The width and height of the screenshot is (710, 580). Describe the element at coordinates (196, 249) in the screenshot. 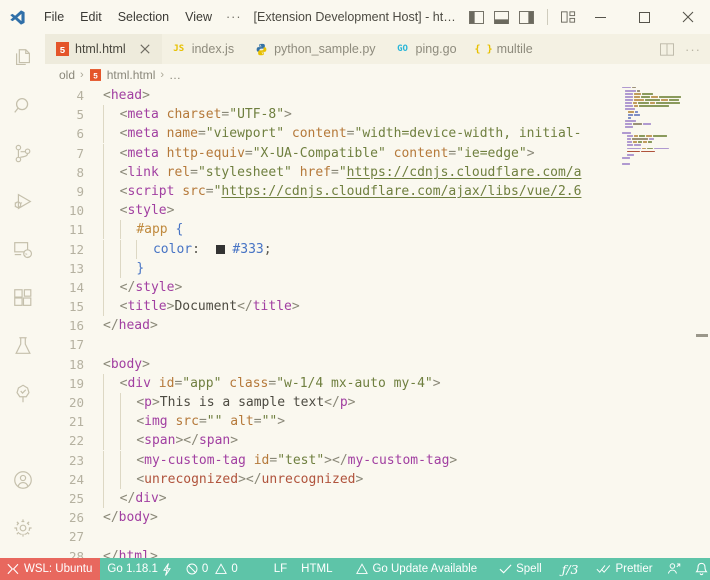

I see `code-token-punc: :` at that location.